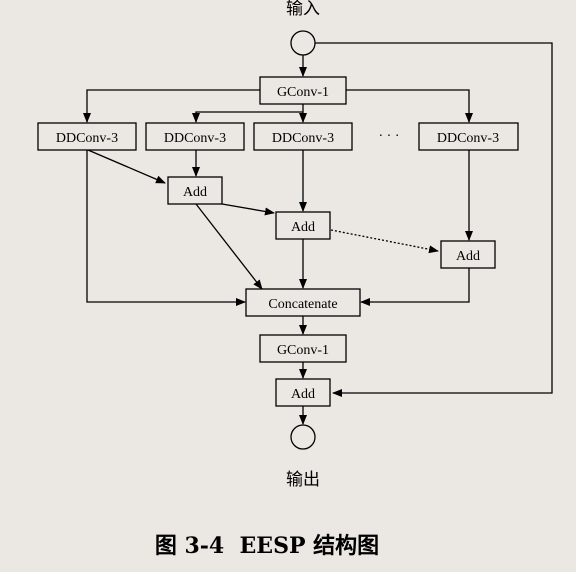 The height and width of the screenshot is (572, 576). I want to click on gconv-top-node: GConv-1, so click(303, 90).